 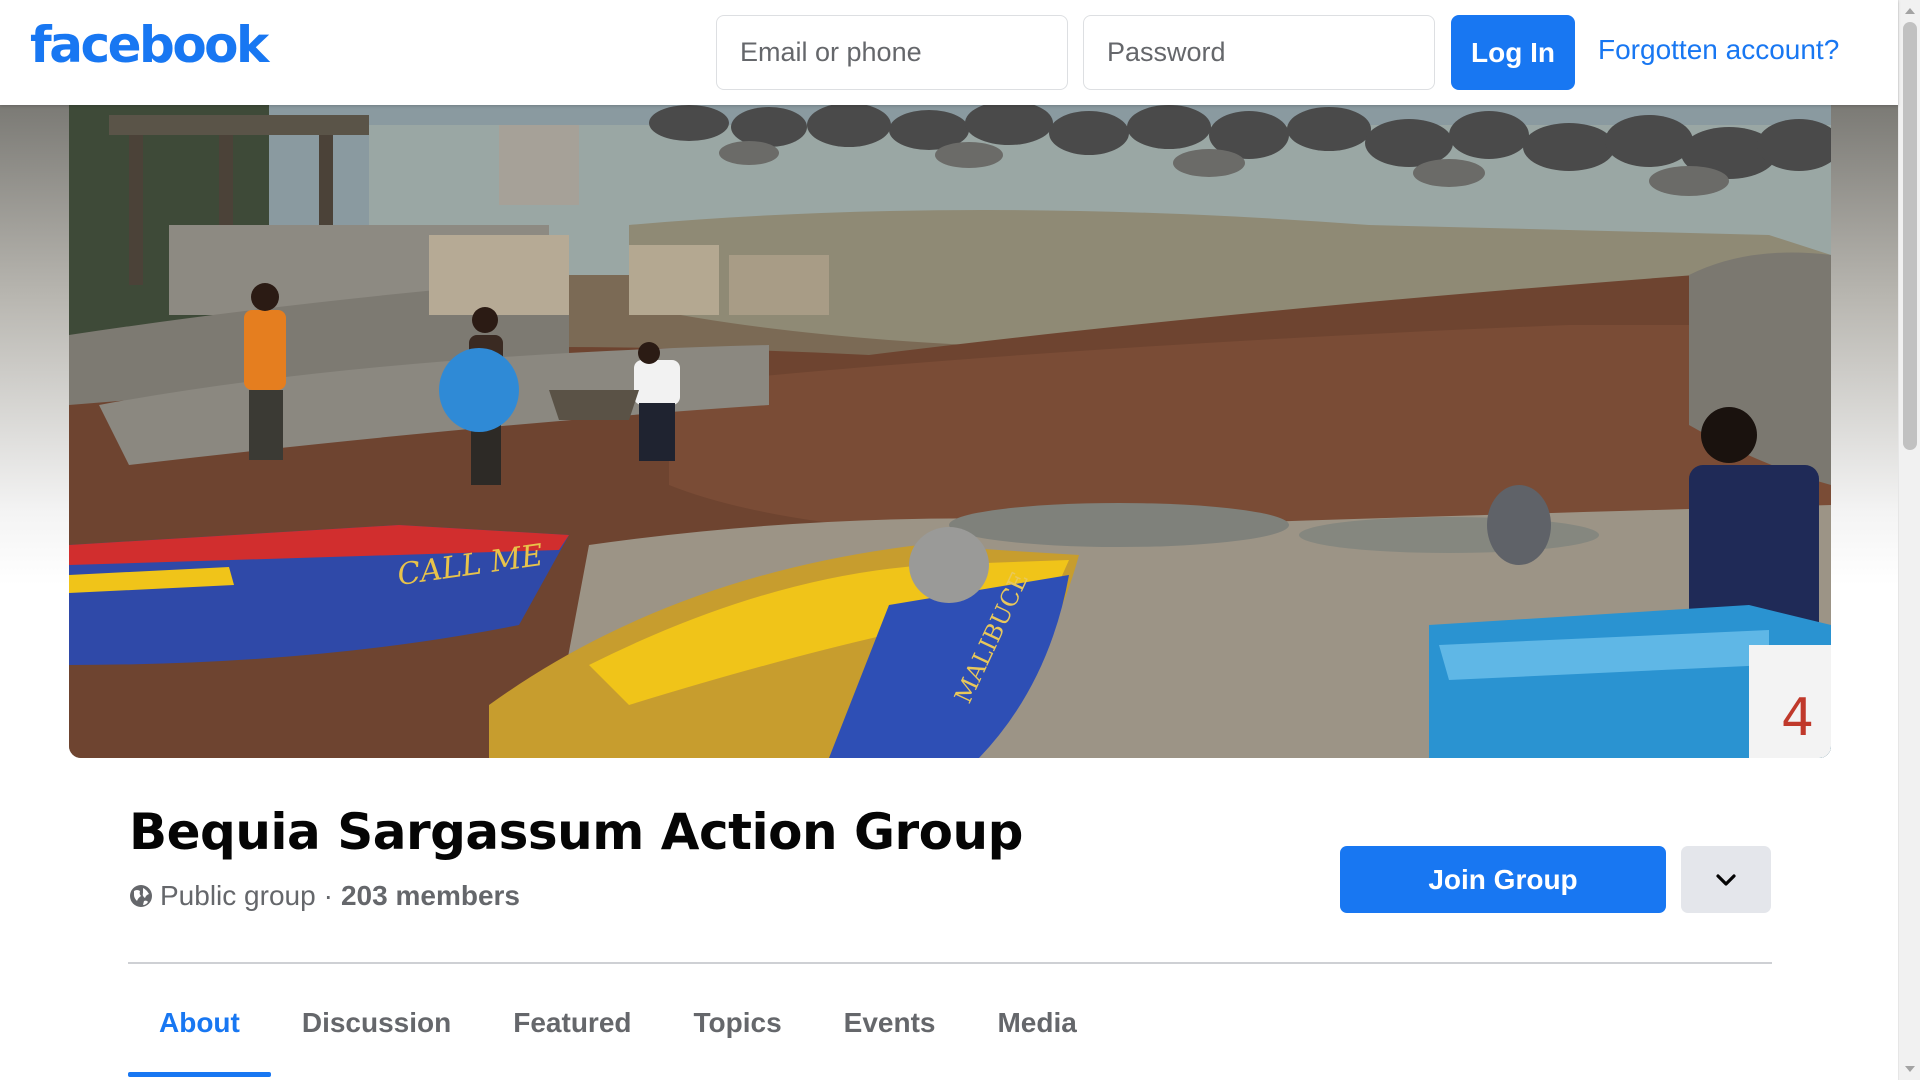 What do you see at coordinates (738, 1023) in the screenshot?
I see `tab-topics: Topics` at bounding box center [738, 1023].